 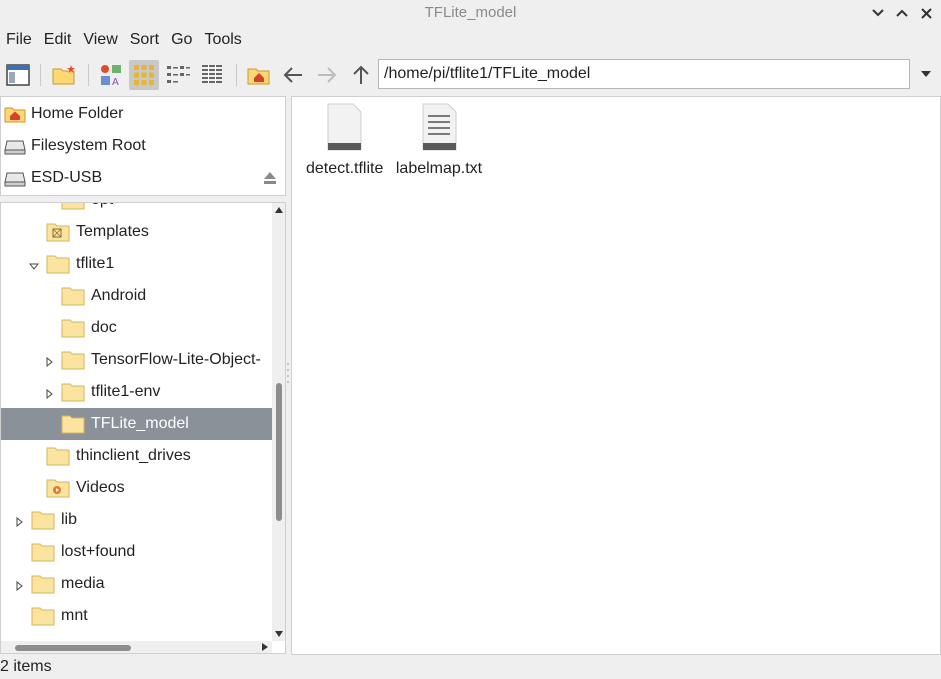 I want to click on forward-button, so click(x=327, y=75).